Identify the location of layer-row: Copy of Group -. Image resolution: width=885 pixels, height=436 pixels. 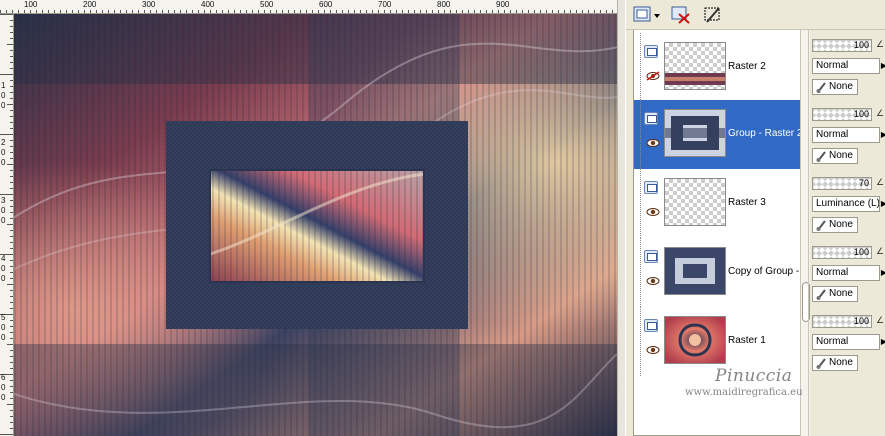
(717, 272).